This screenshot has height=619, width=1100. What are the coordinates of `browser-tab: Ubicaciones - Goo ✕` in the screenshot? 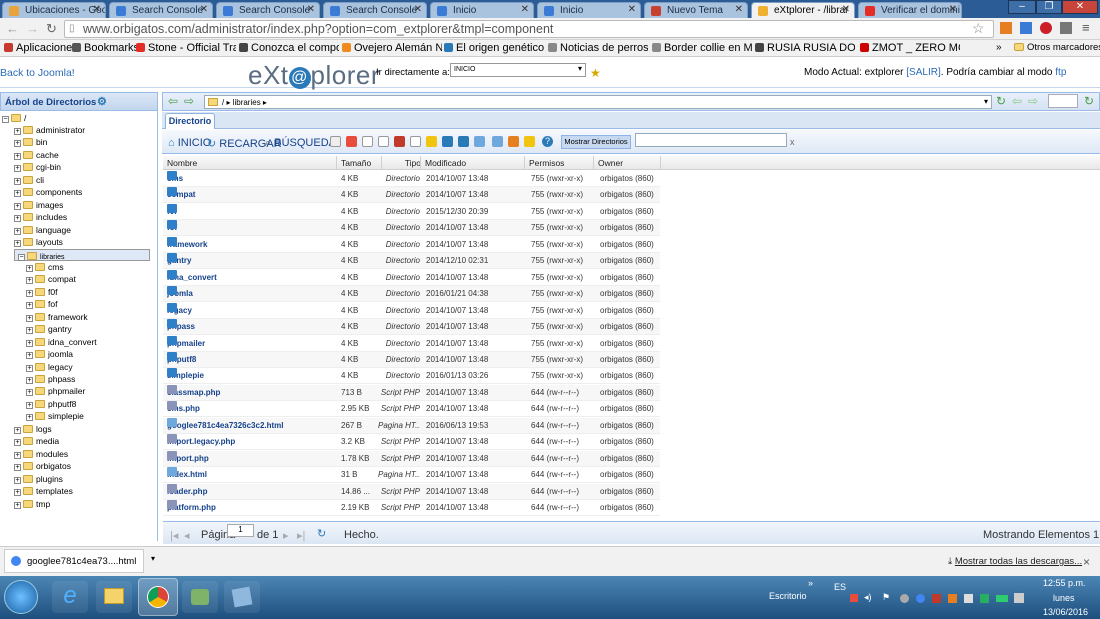 It's located at (54, 10).